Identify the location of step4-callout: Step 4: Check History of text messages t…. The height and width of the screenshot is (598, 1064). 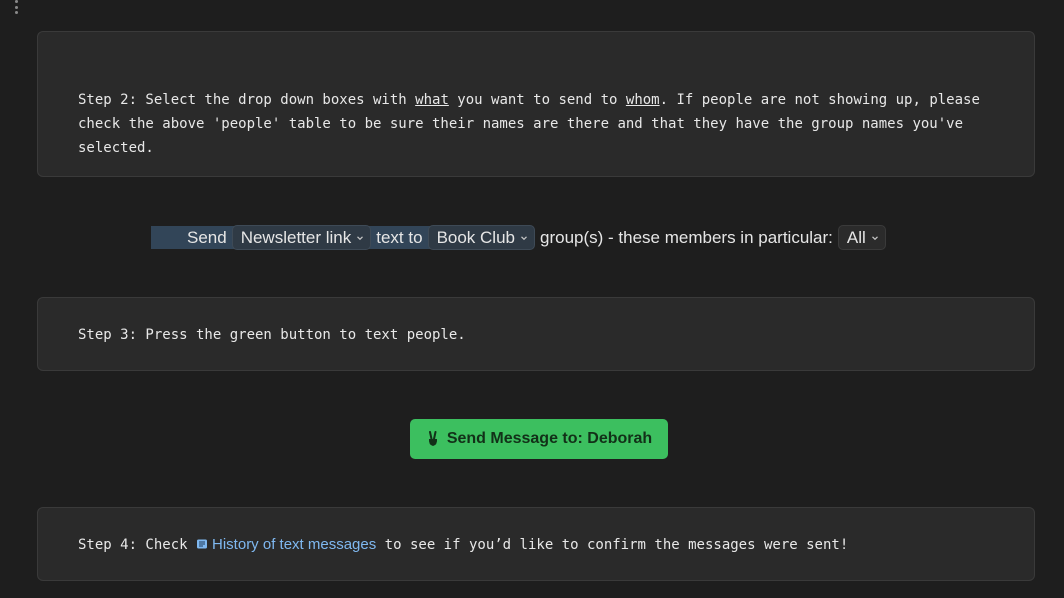
(536, 544).